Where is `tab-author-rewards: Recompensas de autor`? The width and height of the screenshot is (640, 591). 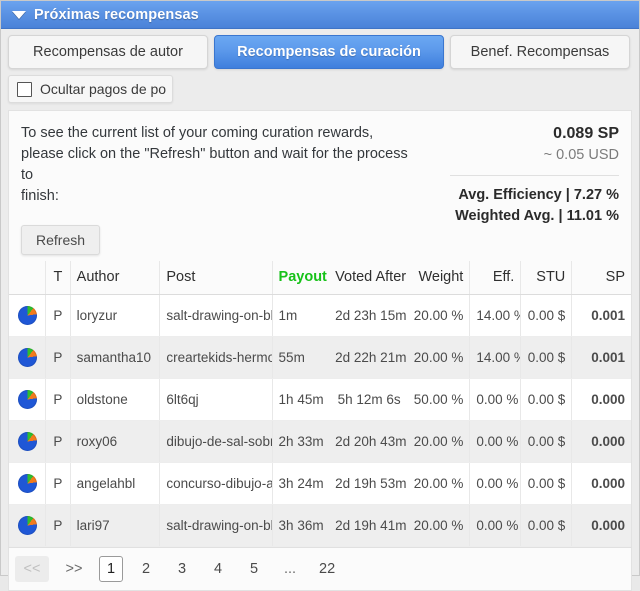
tab-author-rewards: Recompensas de autor is located at coordinates (108, 52).